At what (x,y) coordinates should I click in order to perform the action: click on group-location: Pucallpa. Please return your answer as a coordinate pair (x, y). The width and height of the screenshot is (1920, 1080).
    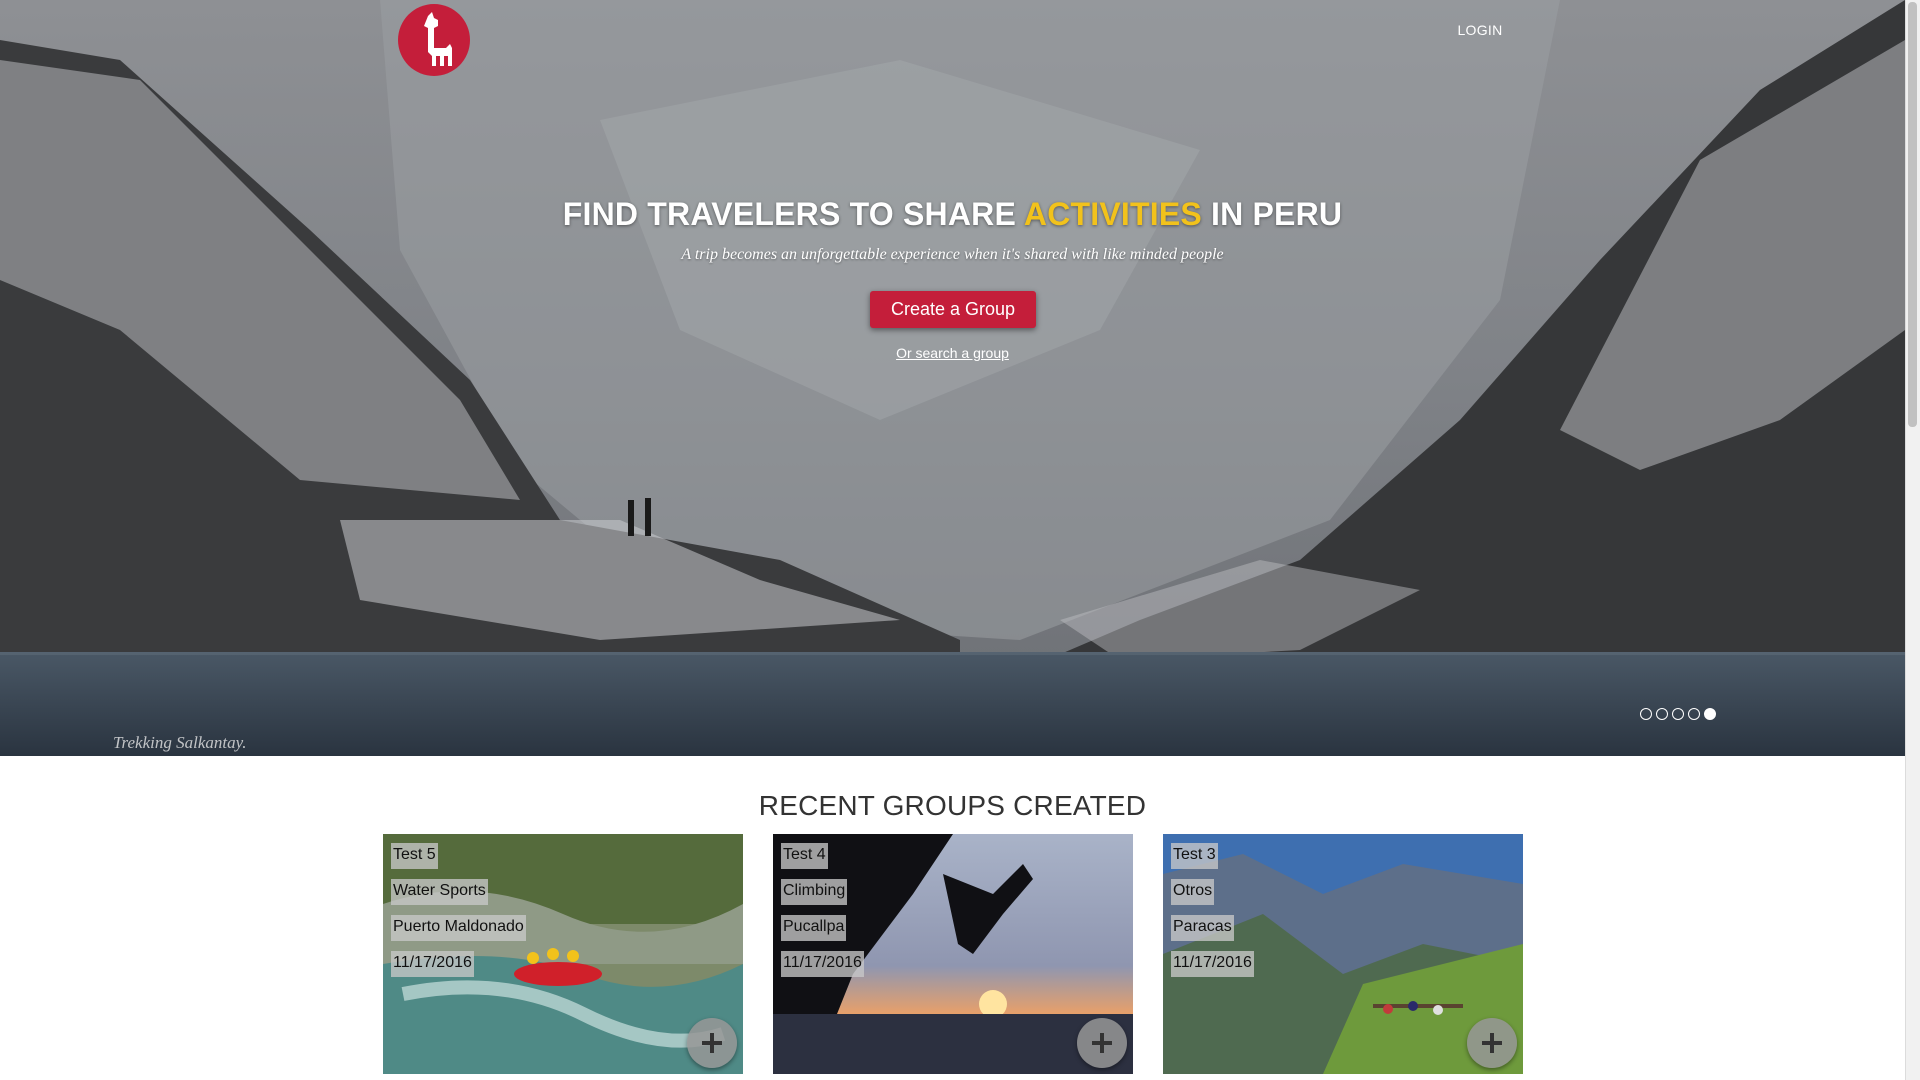
    Looking at the image, I should click on (814, 928).